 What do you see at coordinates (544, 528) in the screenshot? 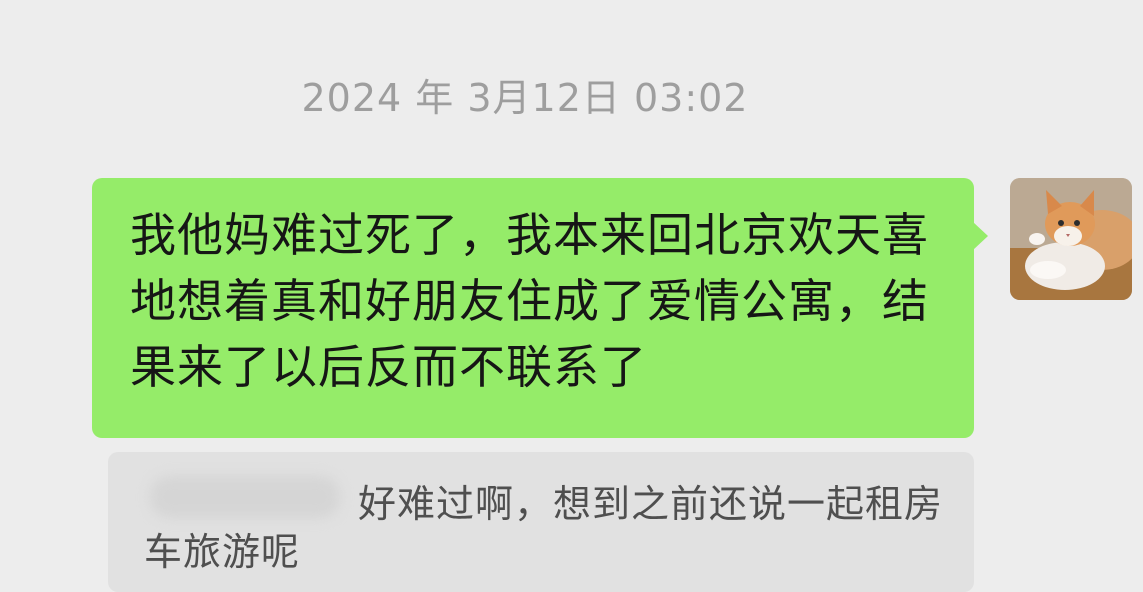
I see `quoted-message-text: 好难过啊，想到之前还说一起租房车旅游呢` at bounding box center [544, 528].